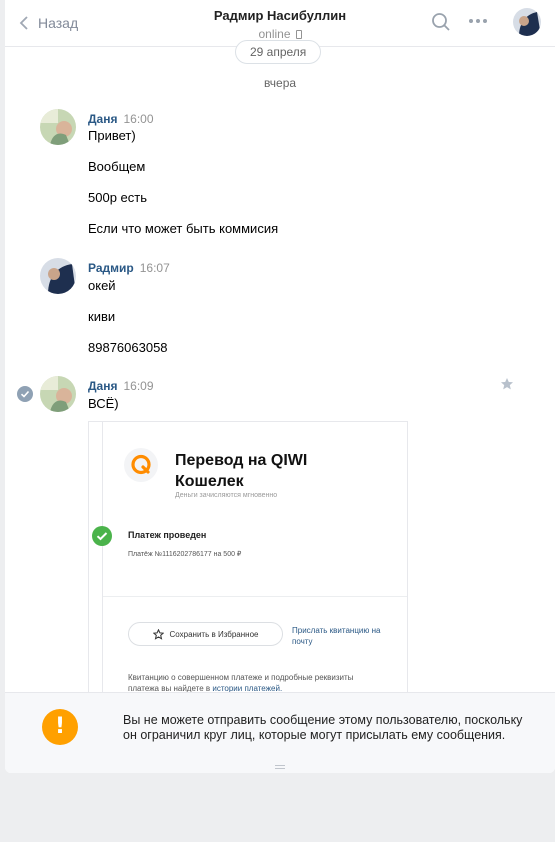  I want to click on receipt-subtitle: Деньги зачисляются мгновенно, so click(226, 495).